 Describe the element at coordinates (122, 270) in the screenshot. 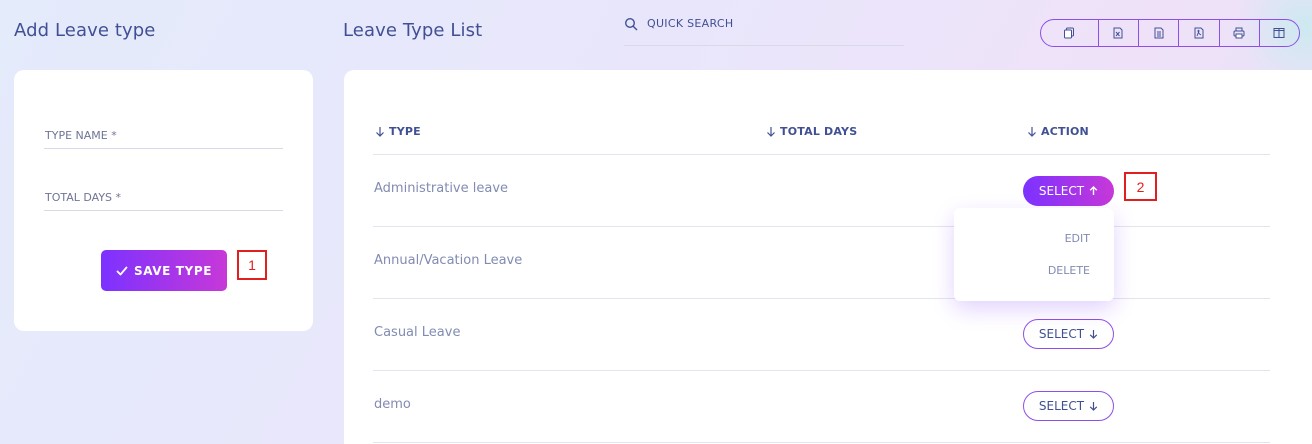

I see `check-icon` at that location.